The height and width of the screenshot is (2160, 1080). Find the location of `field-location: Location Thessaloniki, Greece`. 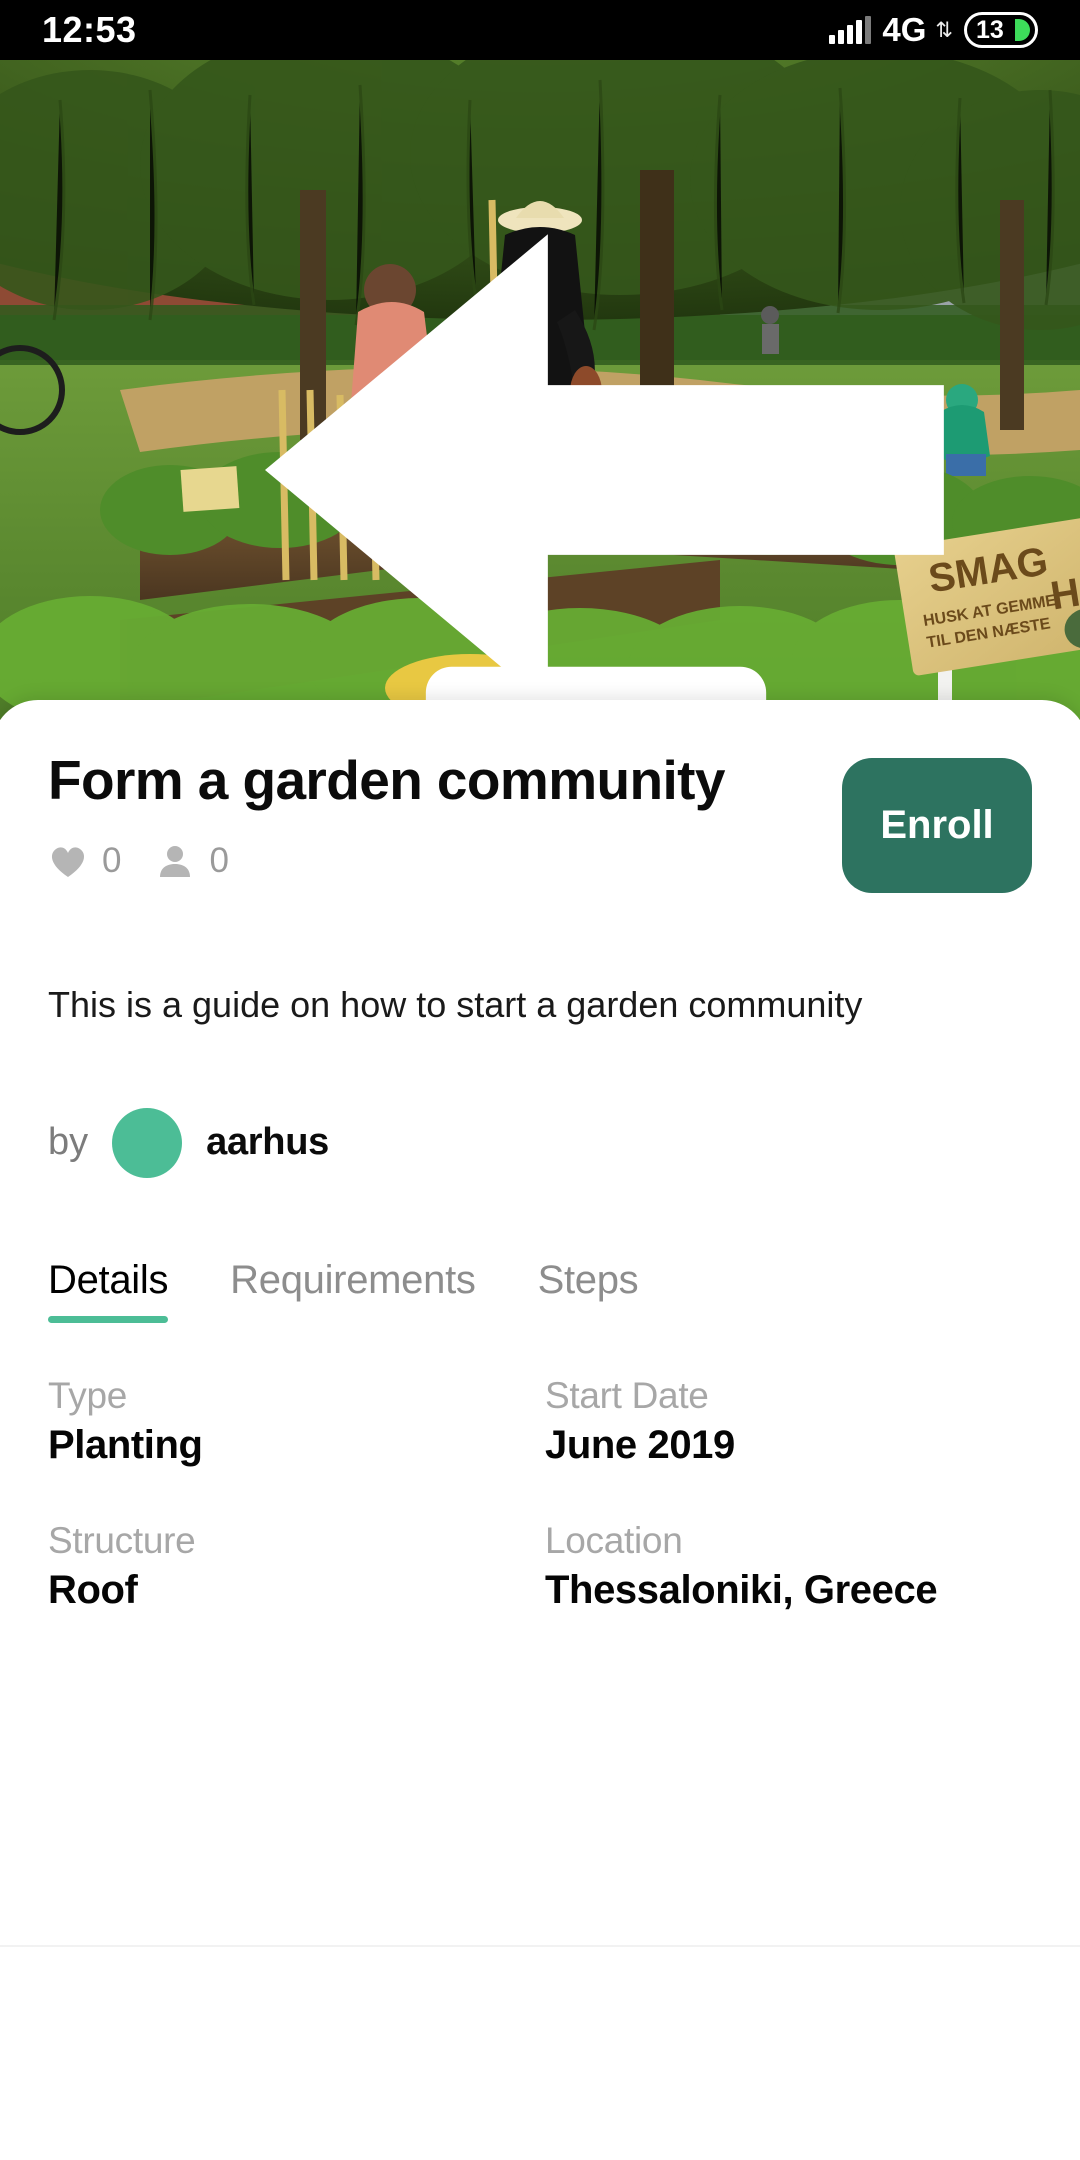

field-location: Location Thessaloniki, Greece is located at coordinates (788, 1566).